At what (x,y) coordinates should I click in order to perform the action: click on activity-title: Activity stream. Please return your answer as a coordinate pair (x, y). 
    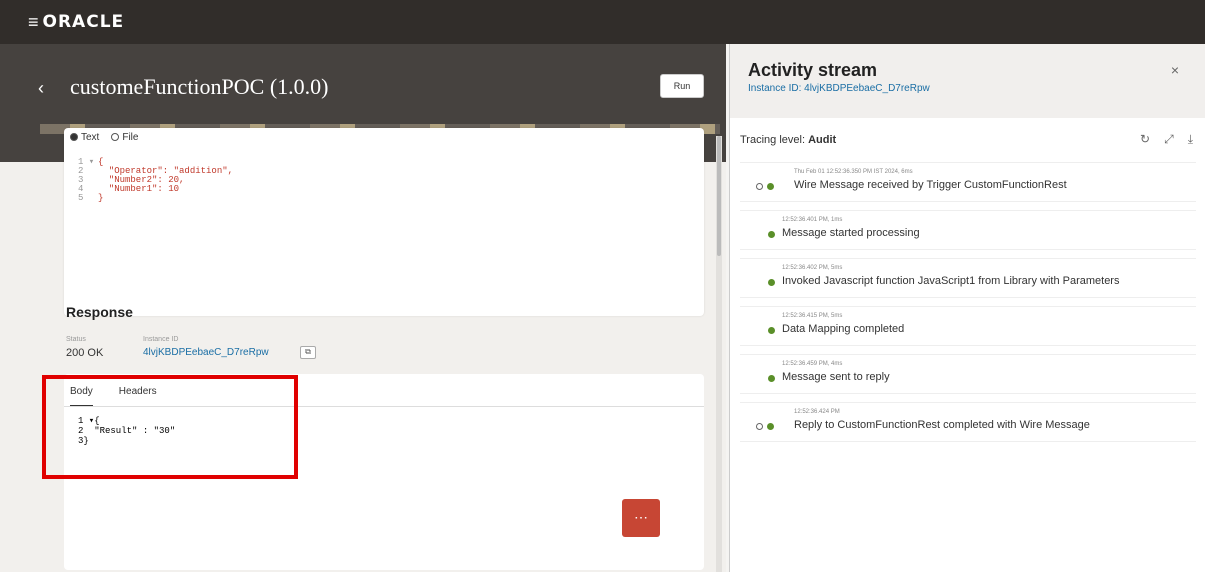
    Looking at the image, I should click on (813, 70).